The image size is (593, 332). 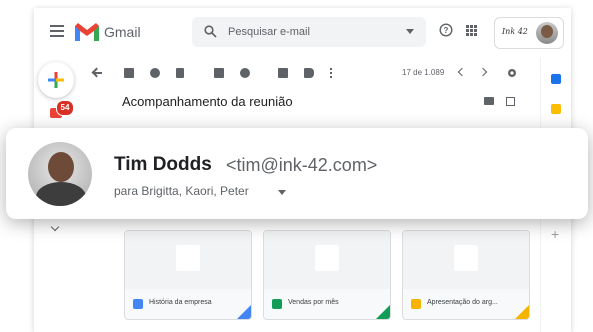 What do you see at coordinates (283, 73) in the screenshot?
I see `move-to-icon` at bounding box center [283, 73].